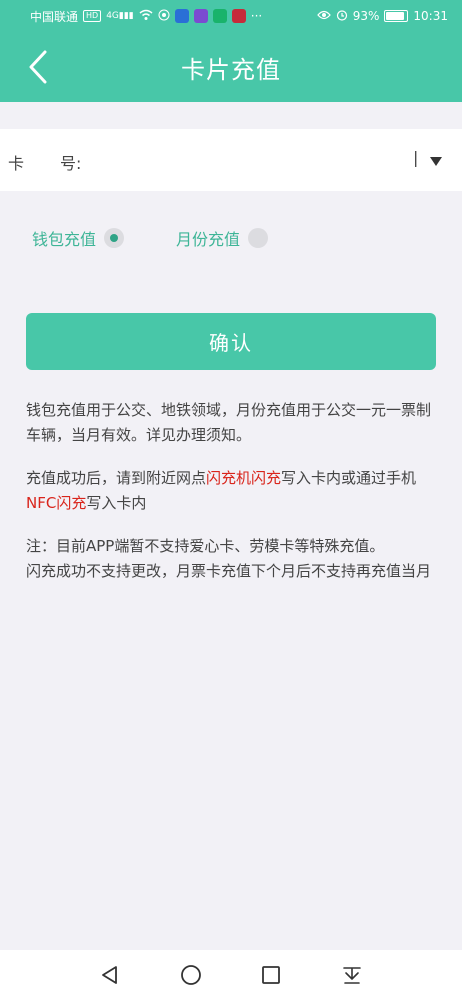  Describe the element at coordinates (342, 16) in the screenshot. I see `alarm-icon` at that location.